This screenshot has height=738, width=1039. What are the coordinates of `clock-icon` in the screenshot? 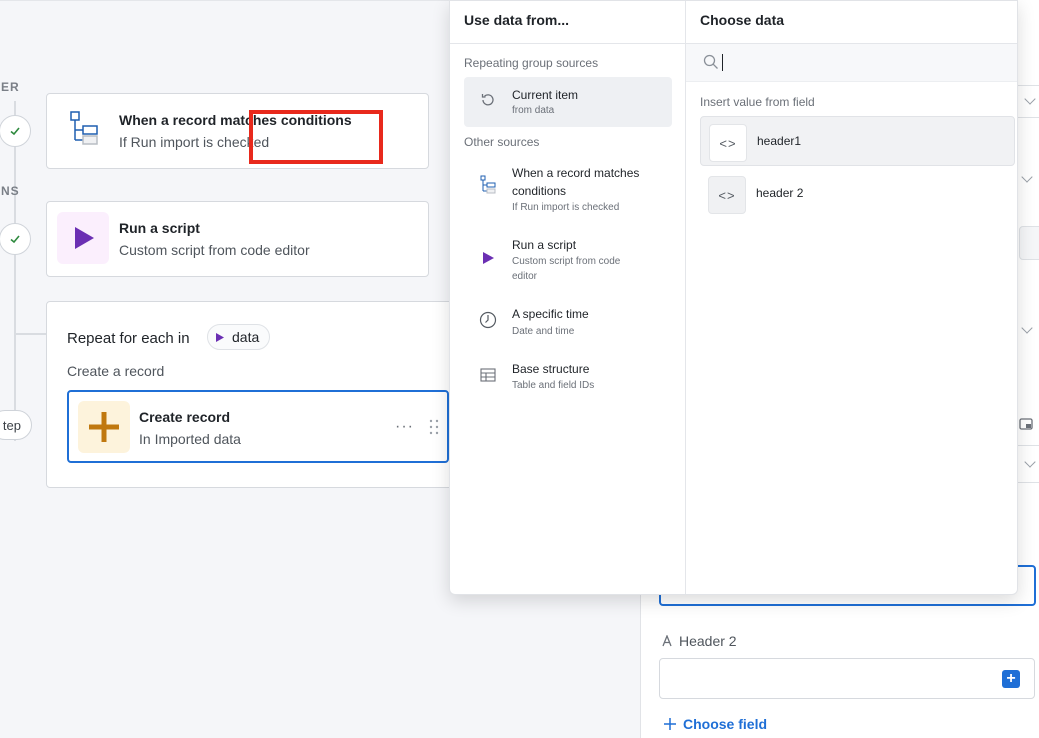 It's located at (488, 320).